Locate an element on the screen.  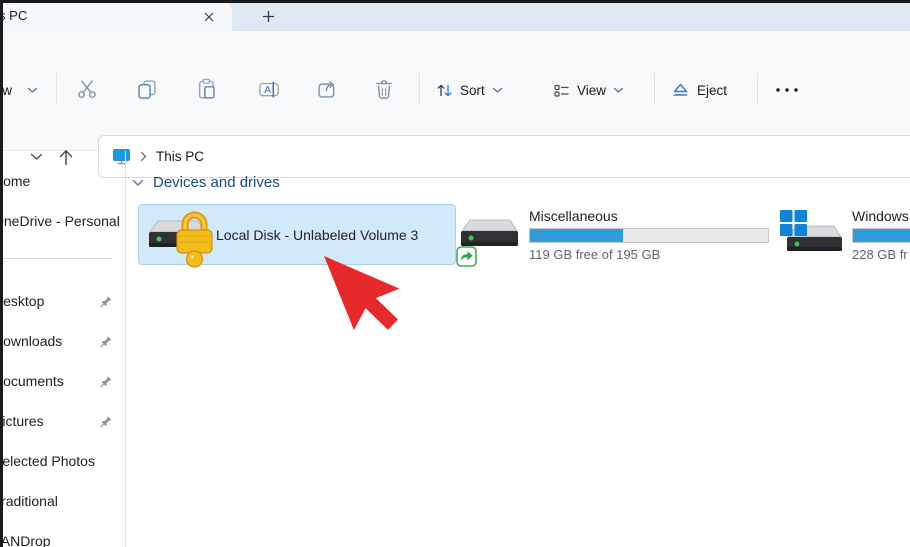
svg-text: A is located at coordinates (267, 90).